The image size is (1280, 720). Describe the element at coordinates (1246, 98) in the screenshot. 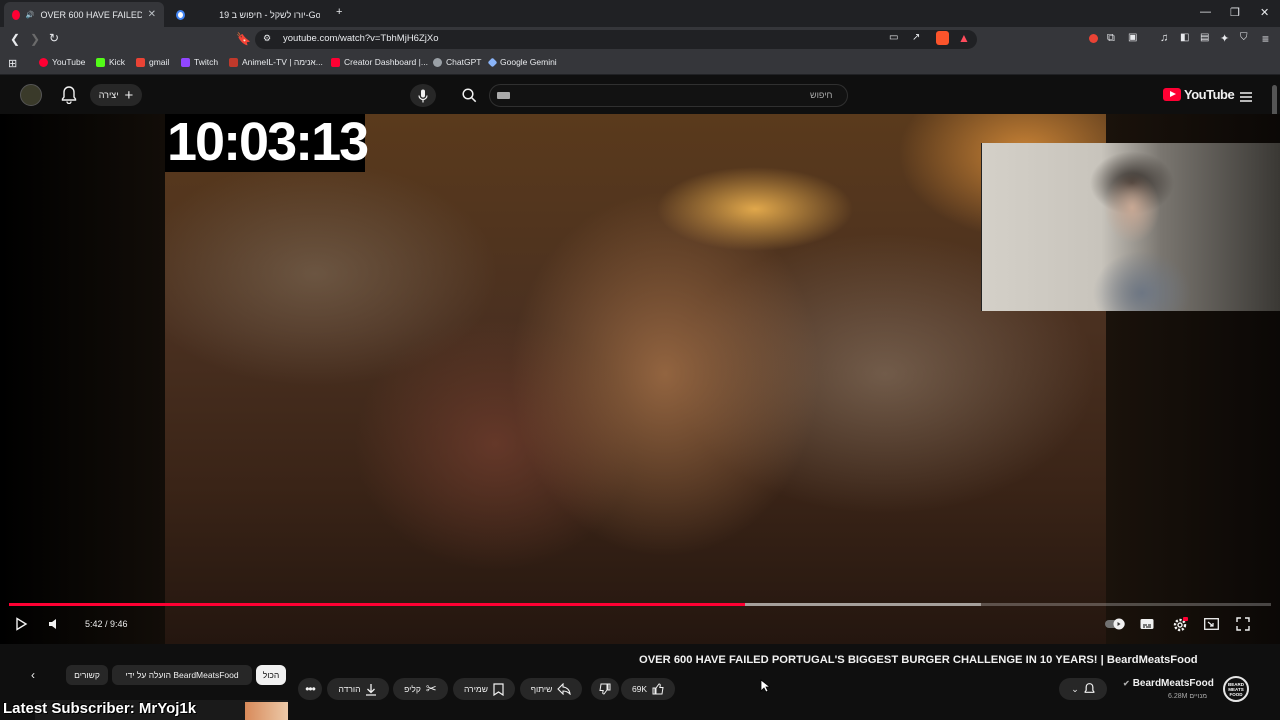

I see `guide-menu-icon` at that location.